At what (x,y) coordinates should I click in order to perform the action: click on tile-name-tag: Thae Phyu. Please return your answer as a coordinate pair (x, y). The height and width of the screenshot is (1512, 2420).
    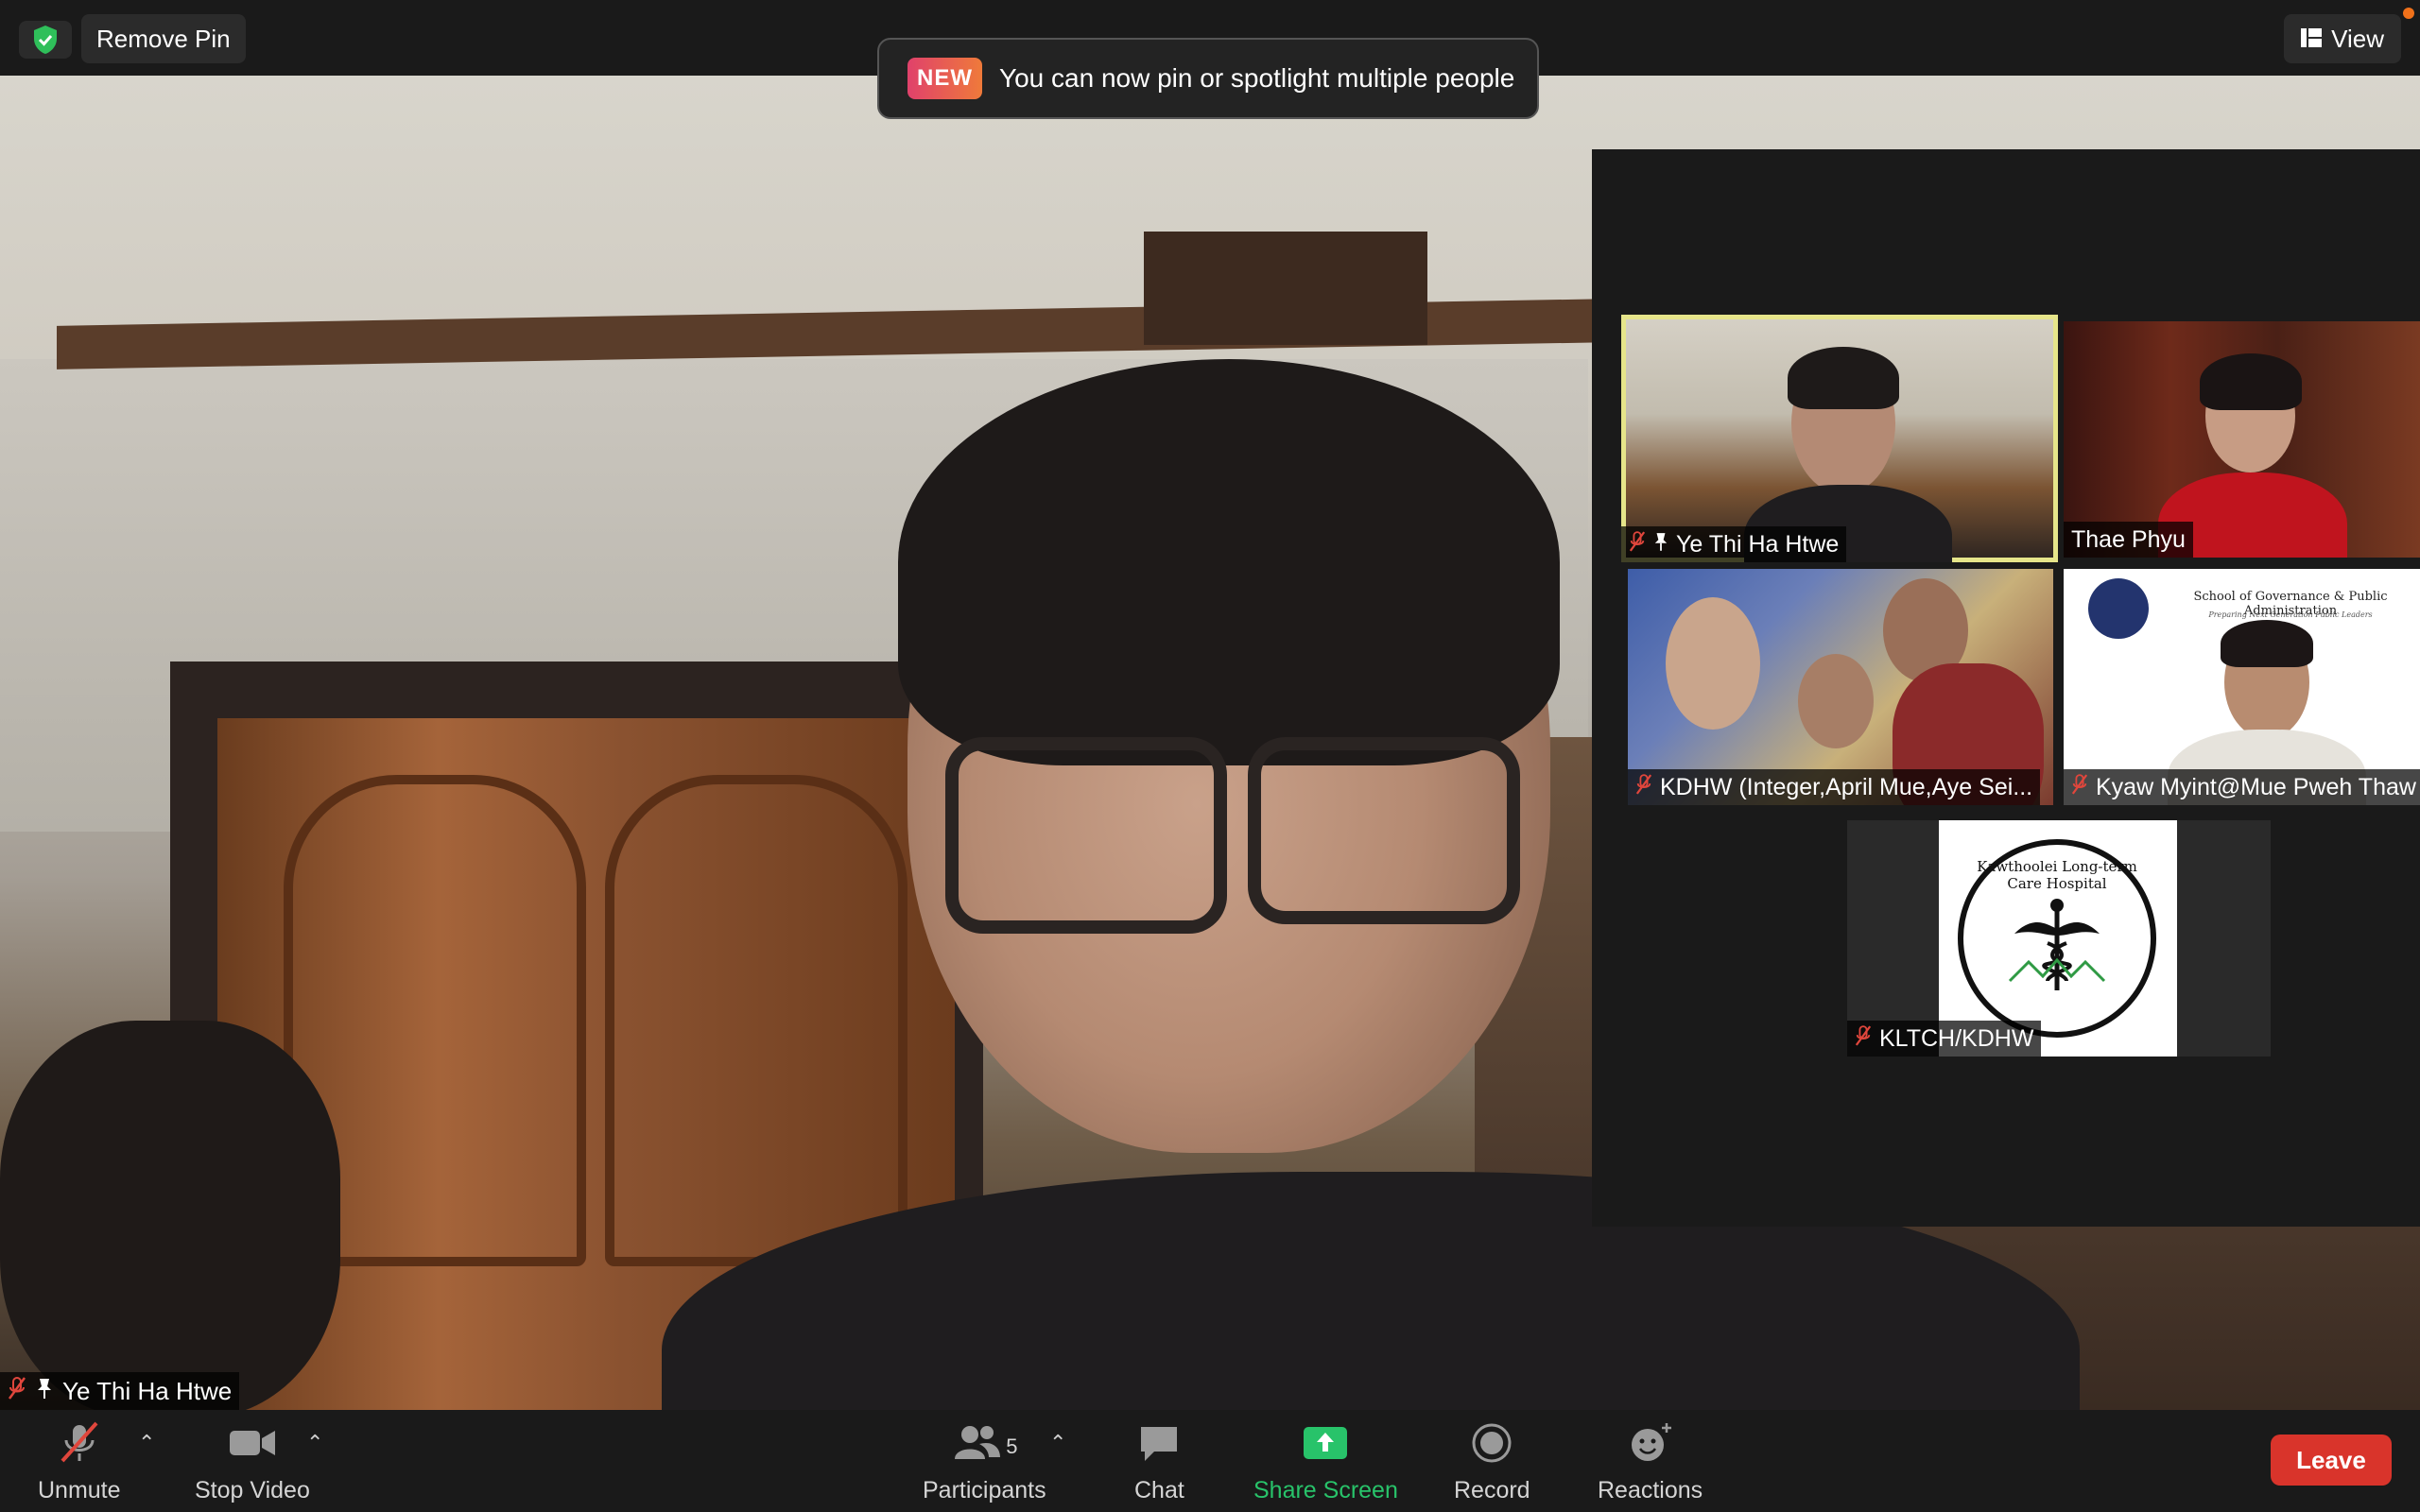
    Looking at the image, I should click on (2128, 540).